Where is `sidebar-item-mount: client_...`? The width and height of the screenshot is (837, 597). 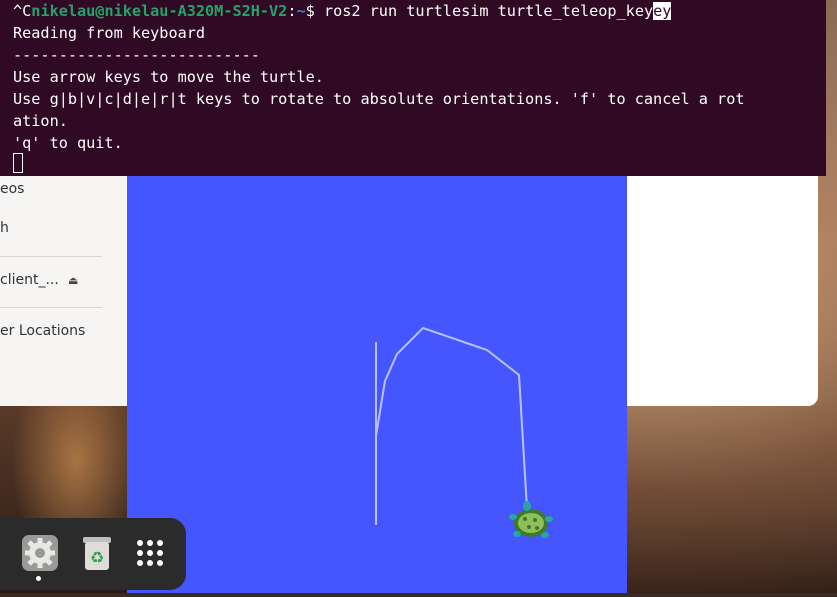 sidebar-item-mount: client_... is located at coordinates (29, 280).